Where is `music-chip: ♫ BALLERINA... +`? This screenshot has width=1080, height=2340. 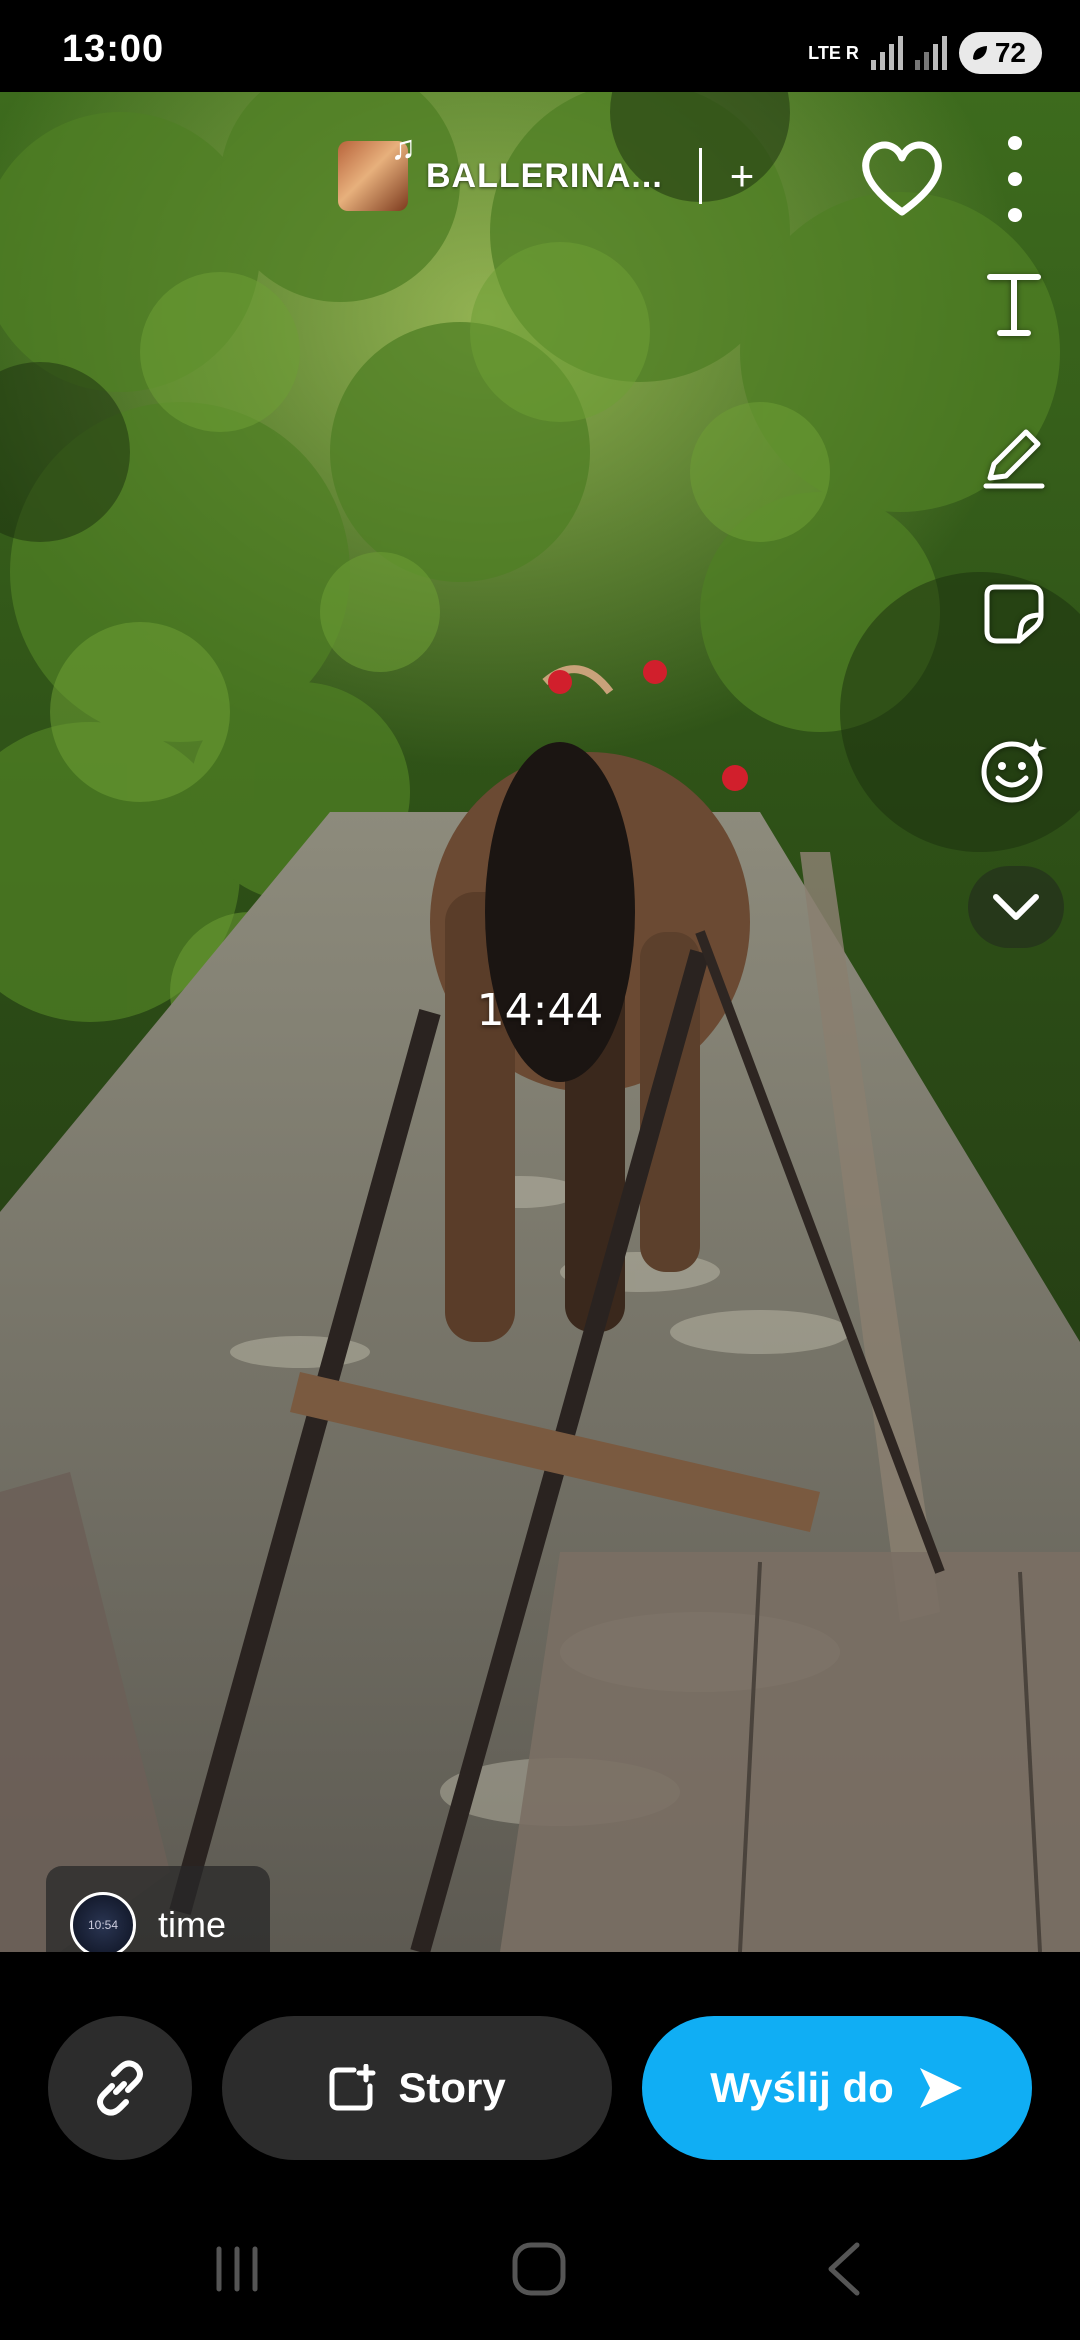
music-chip: ♫ BALLERINA... + is located at coordinates (546, 176).